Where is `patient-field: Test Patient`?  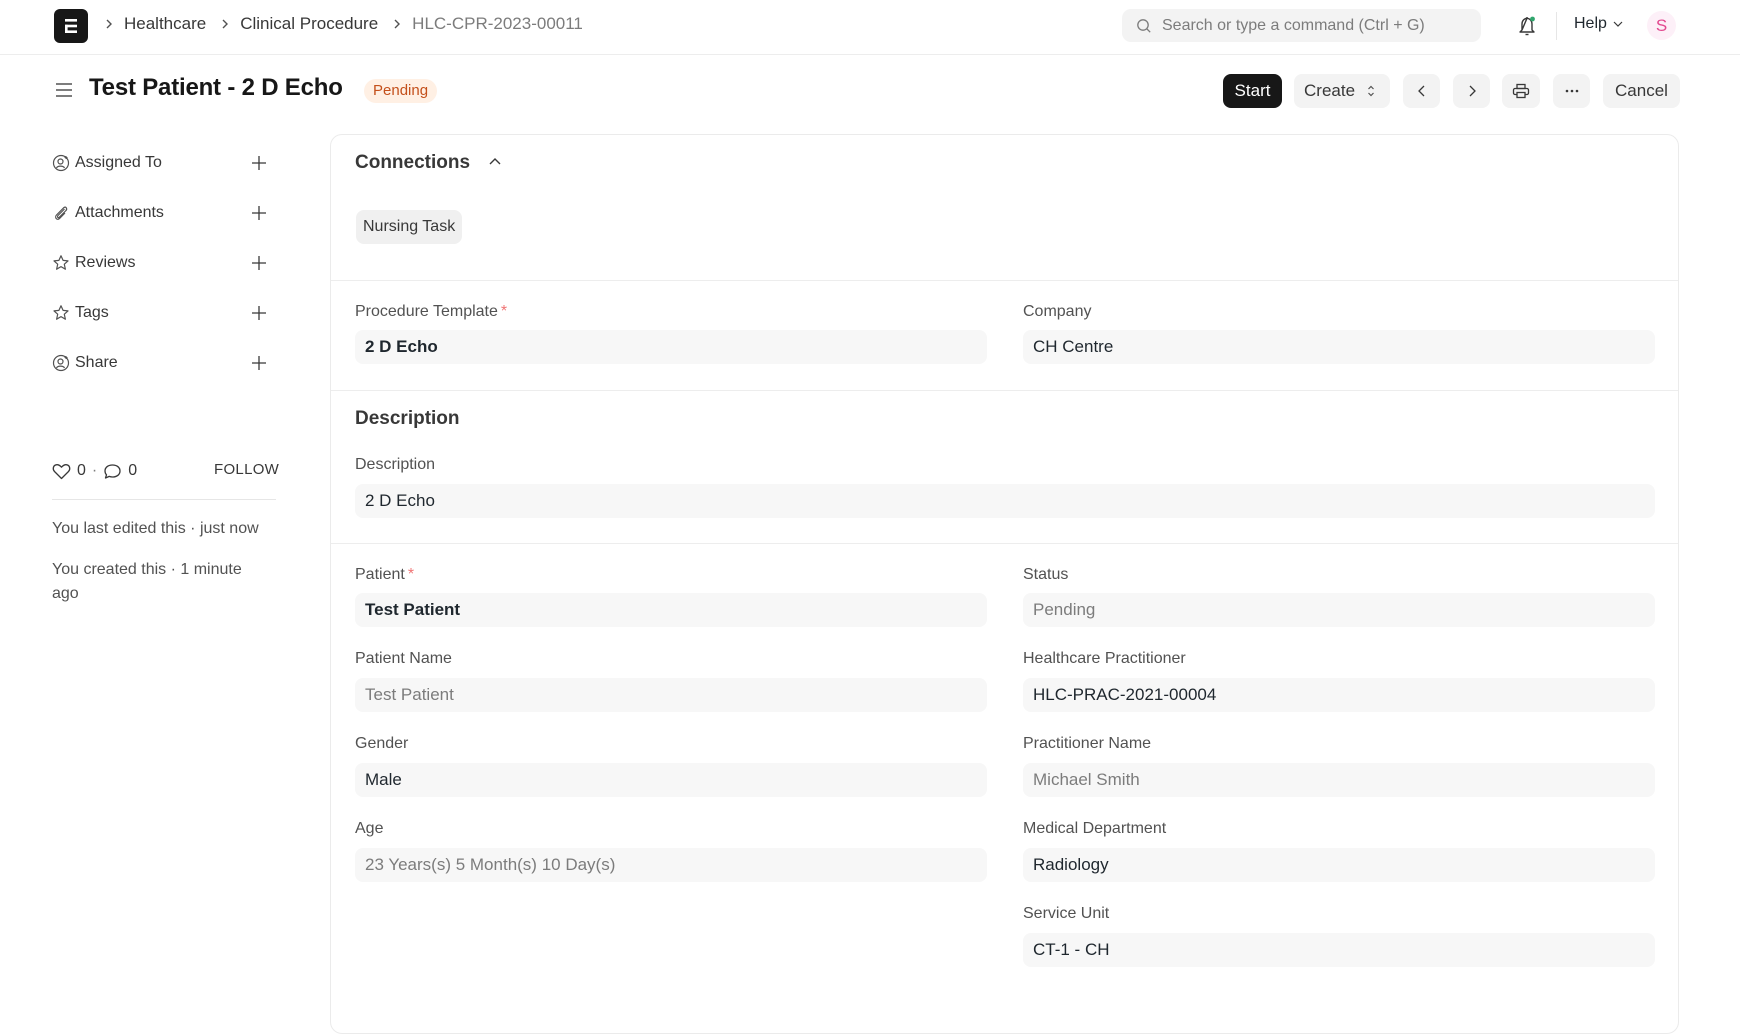 patient-field: Test Patient is located at coordinates (671, 610).